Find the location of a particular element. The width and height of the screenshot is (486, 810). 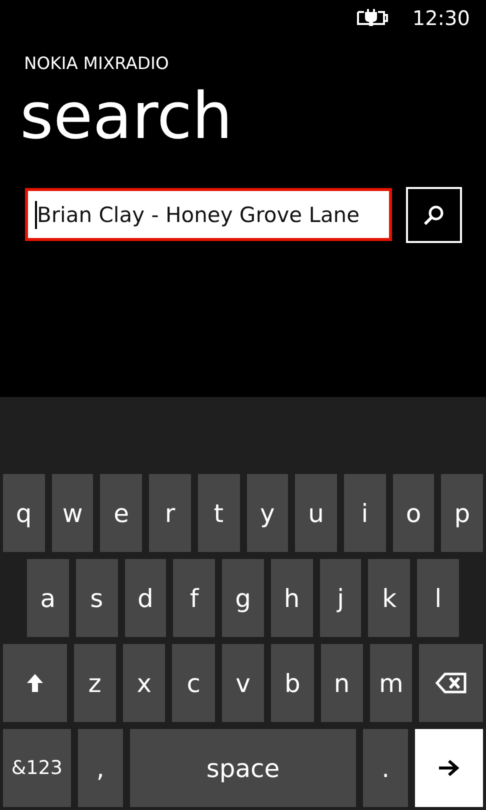

search-icon is located at coordinates (434, 215).